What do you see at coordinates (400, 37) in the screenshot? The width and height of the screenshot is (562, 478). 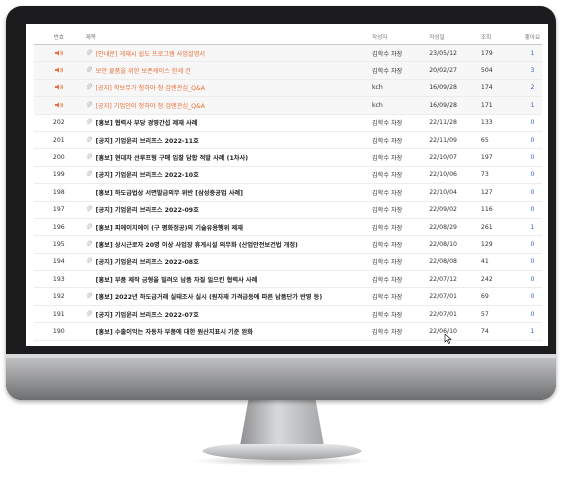 I see `header-author: 작성자` at bounding box center [400, 37].